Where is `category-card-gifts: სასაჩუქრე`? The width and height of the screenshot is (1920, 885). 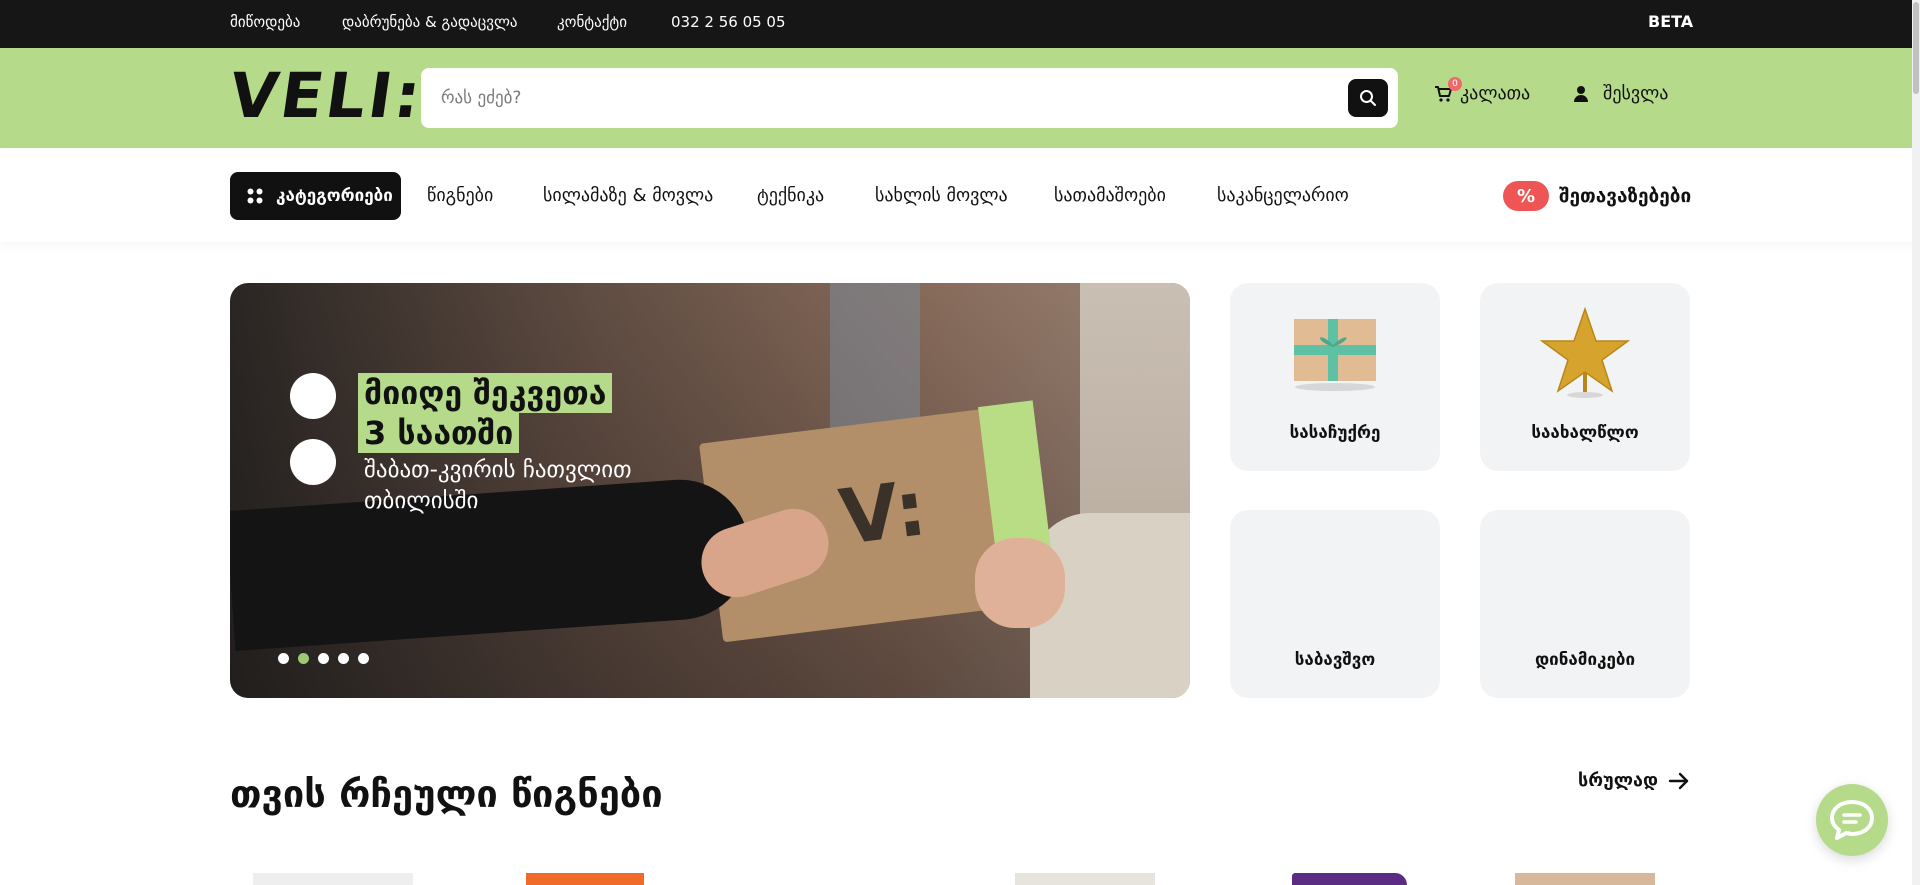
category-card-gifts: სასაჩუქრე is located at coordinates (1335, 377).